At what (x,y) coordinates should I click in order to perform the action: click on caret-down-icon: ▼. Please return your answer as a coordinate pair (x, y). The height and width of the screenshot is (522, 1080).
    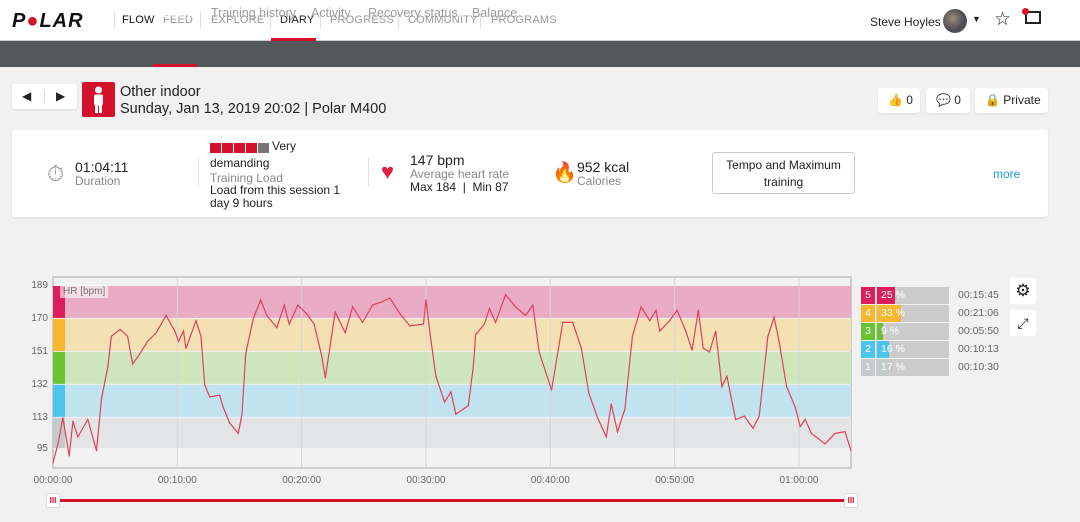
    Looking at the image, I should click on (976, 19).